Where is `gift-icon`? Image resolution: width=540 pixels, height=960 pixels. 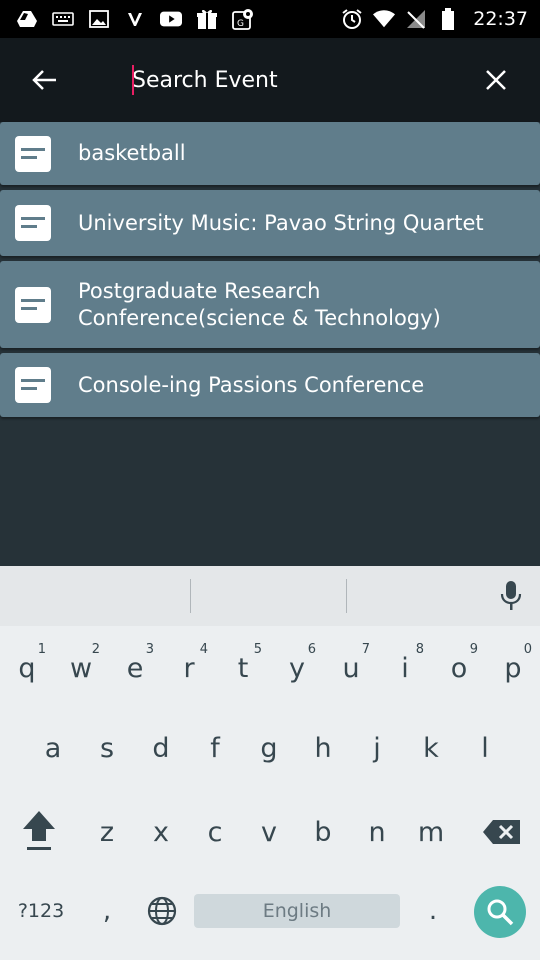
gift-icon is located at coordinates (207, 19).